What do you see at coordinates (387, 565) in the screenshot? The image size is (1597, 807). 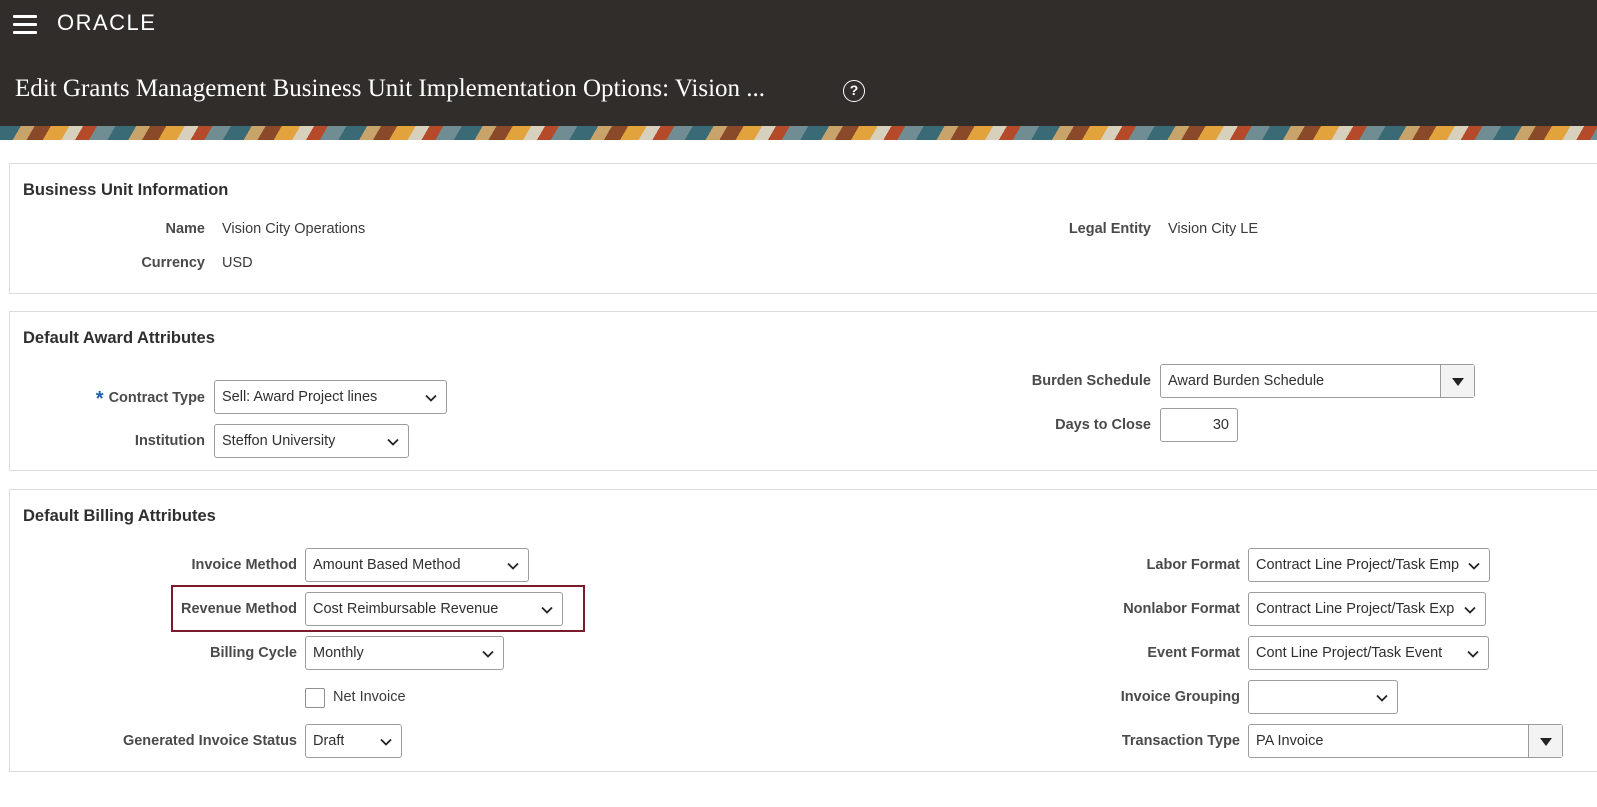 I see `invoice-method-value: Amount Based Method` at bounding box center [387, 565].